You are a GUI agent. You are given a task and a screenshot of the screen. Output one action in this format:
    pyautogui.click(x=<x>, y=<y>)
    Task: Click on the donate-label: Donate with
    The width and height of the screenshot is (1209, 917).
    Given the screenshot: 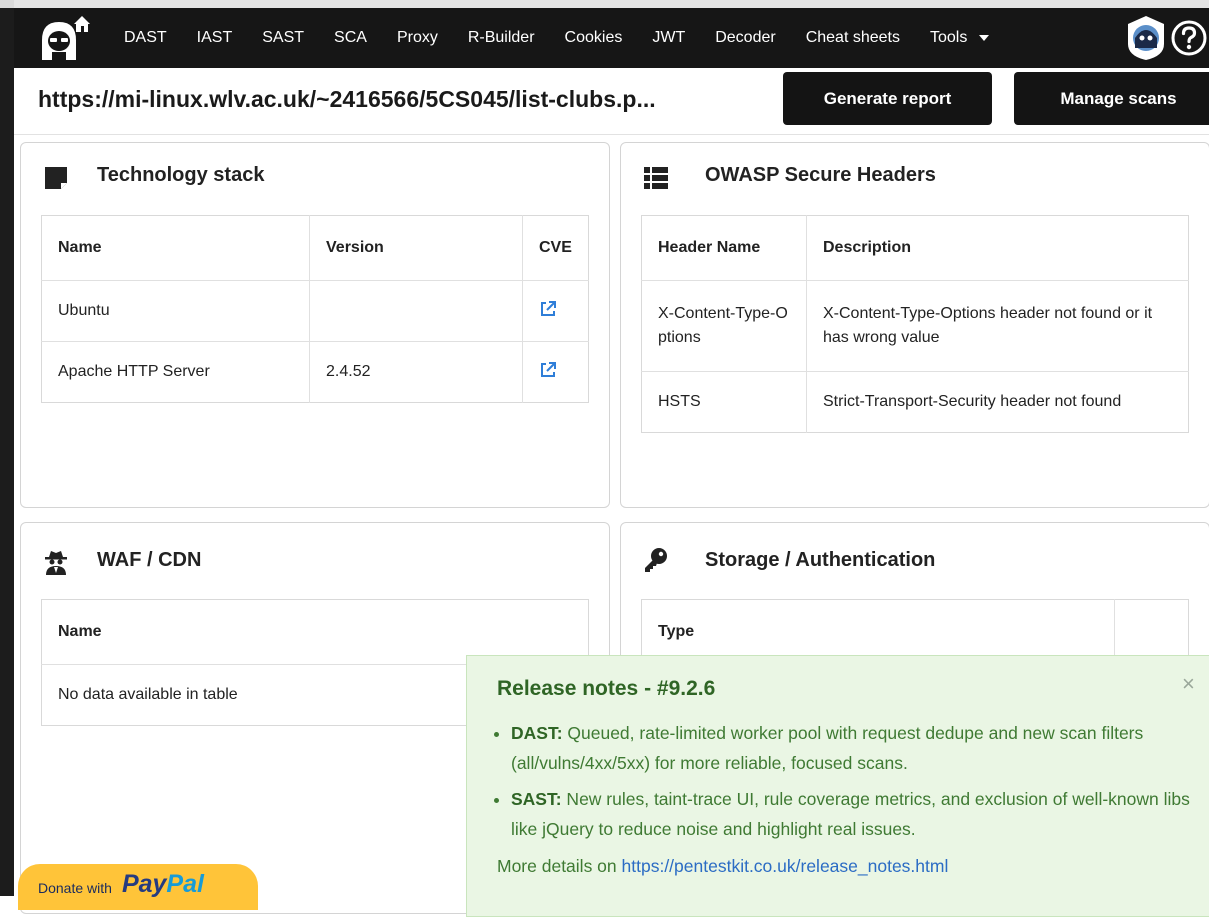 What is the action you would take?
    pyautogui.click(x=75, y=888)
    